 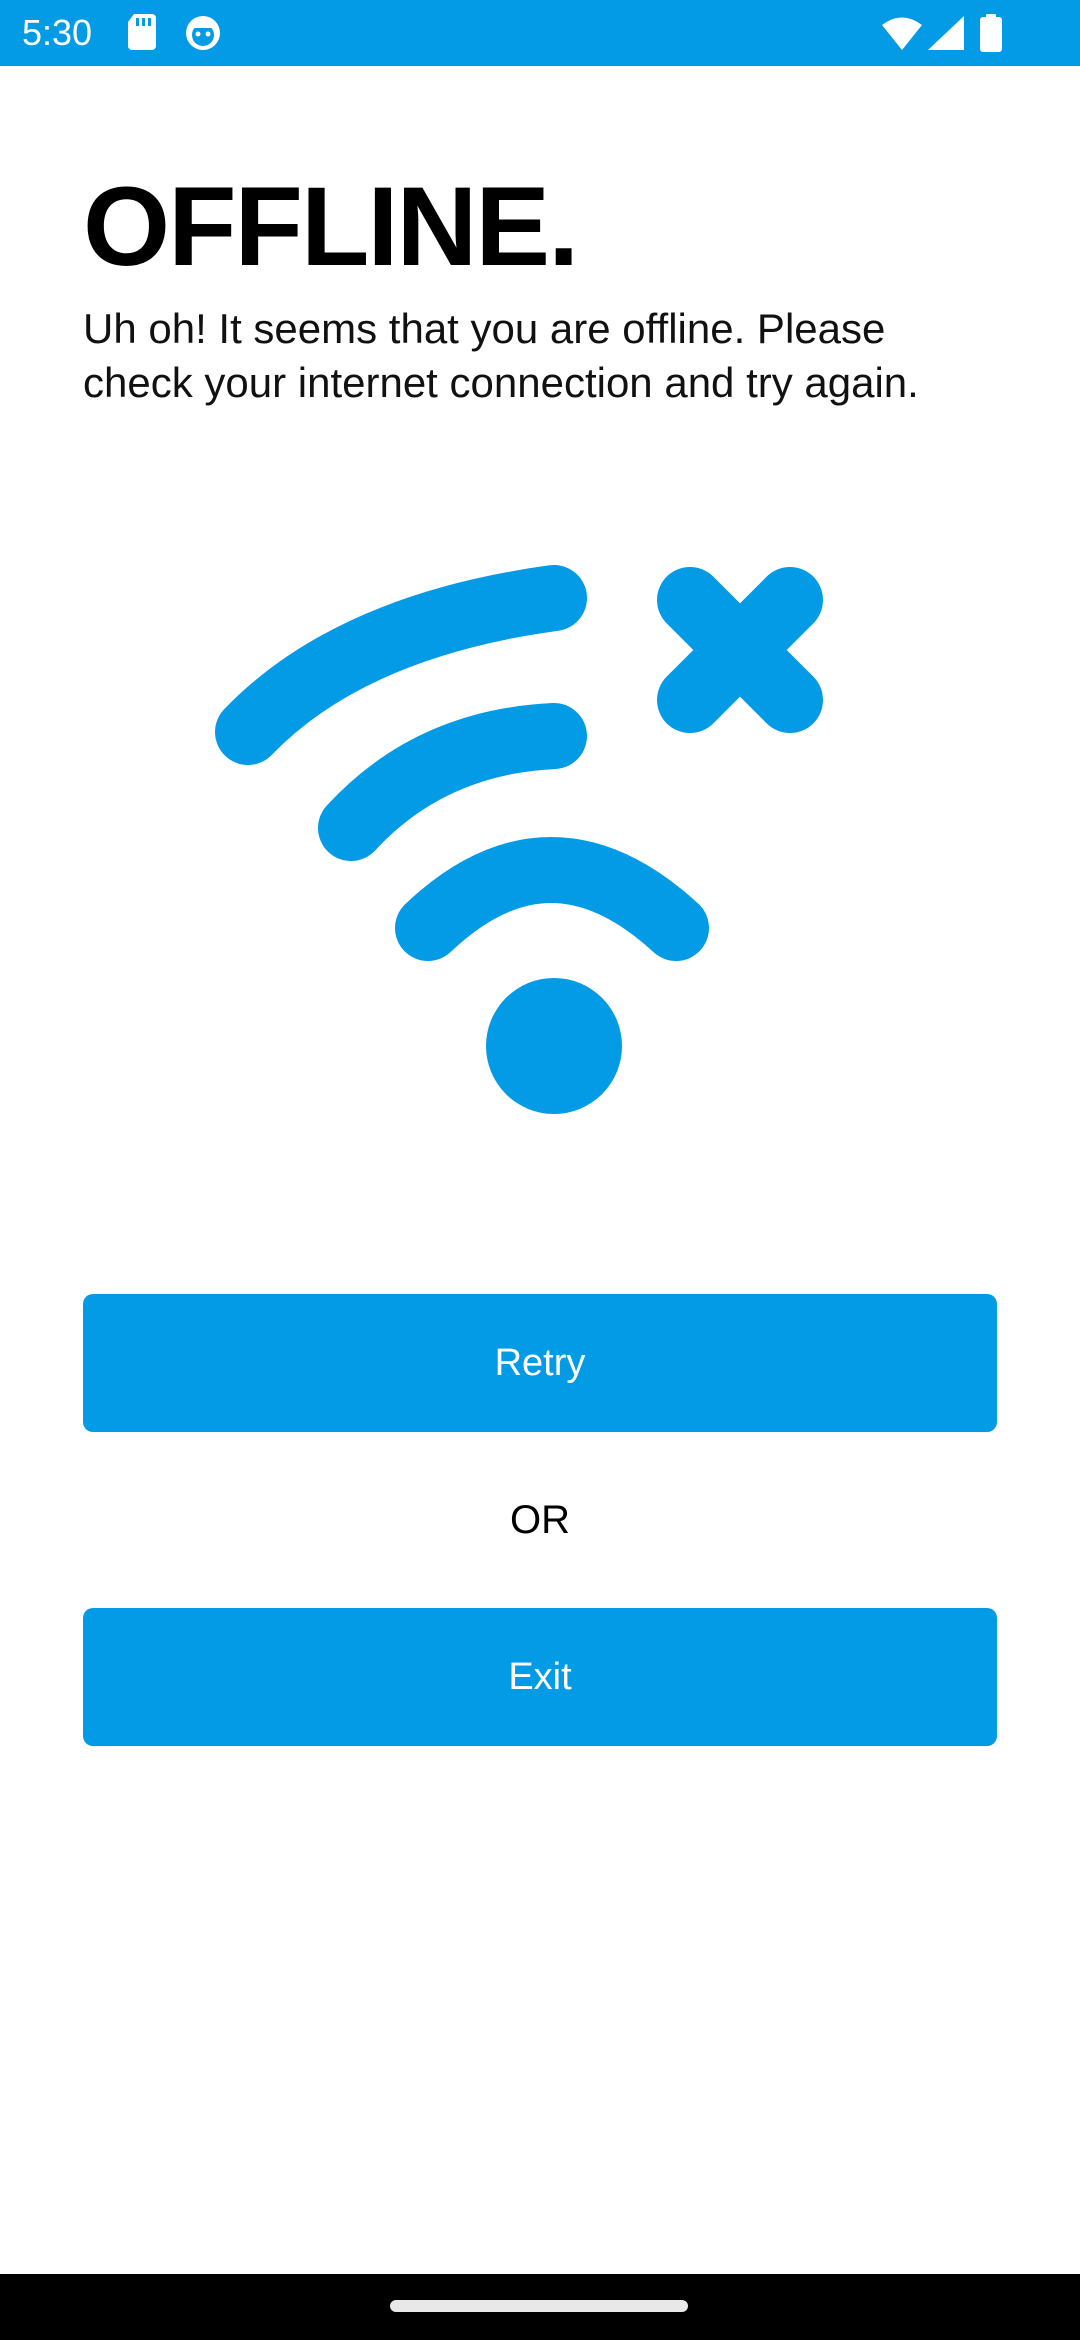 I want to click on sd-card-icon, so click(x=142, y=34).